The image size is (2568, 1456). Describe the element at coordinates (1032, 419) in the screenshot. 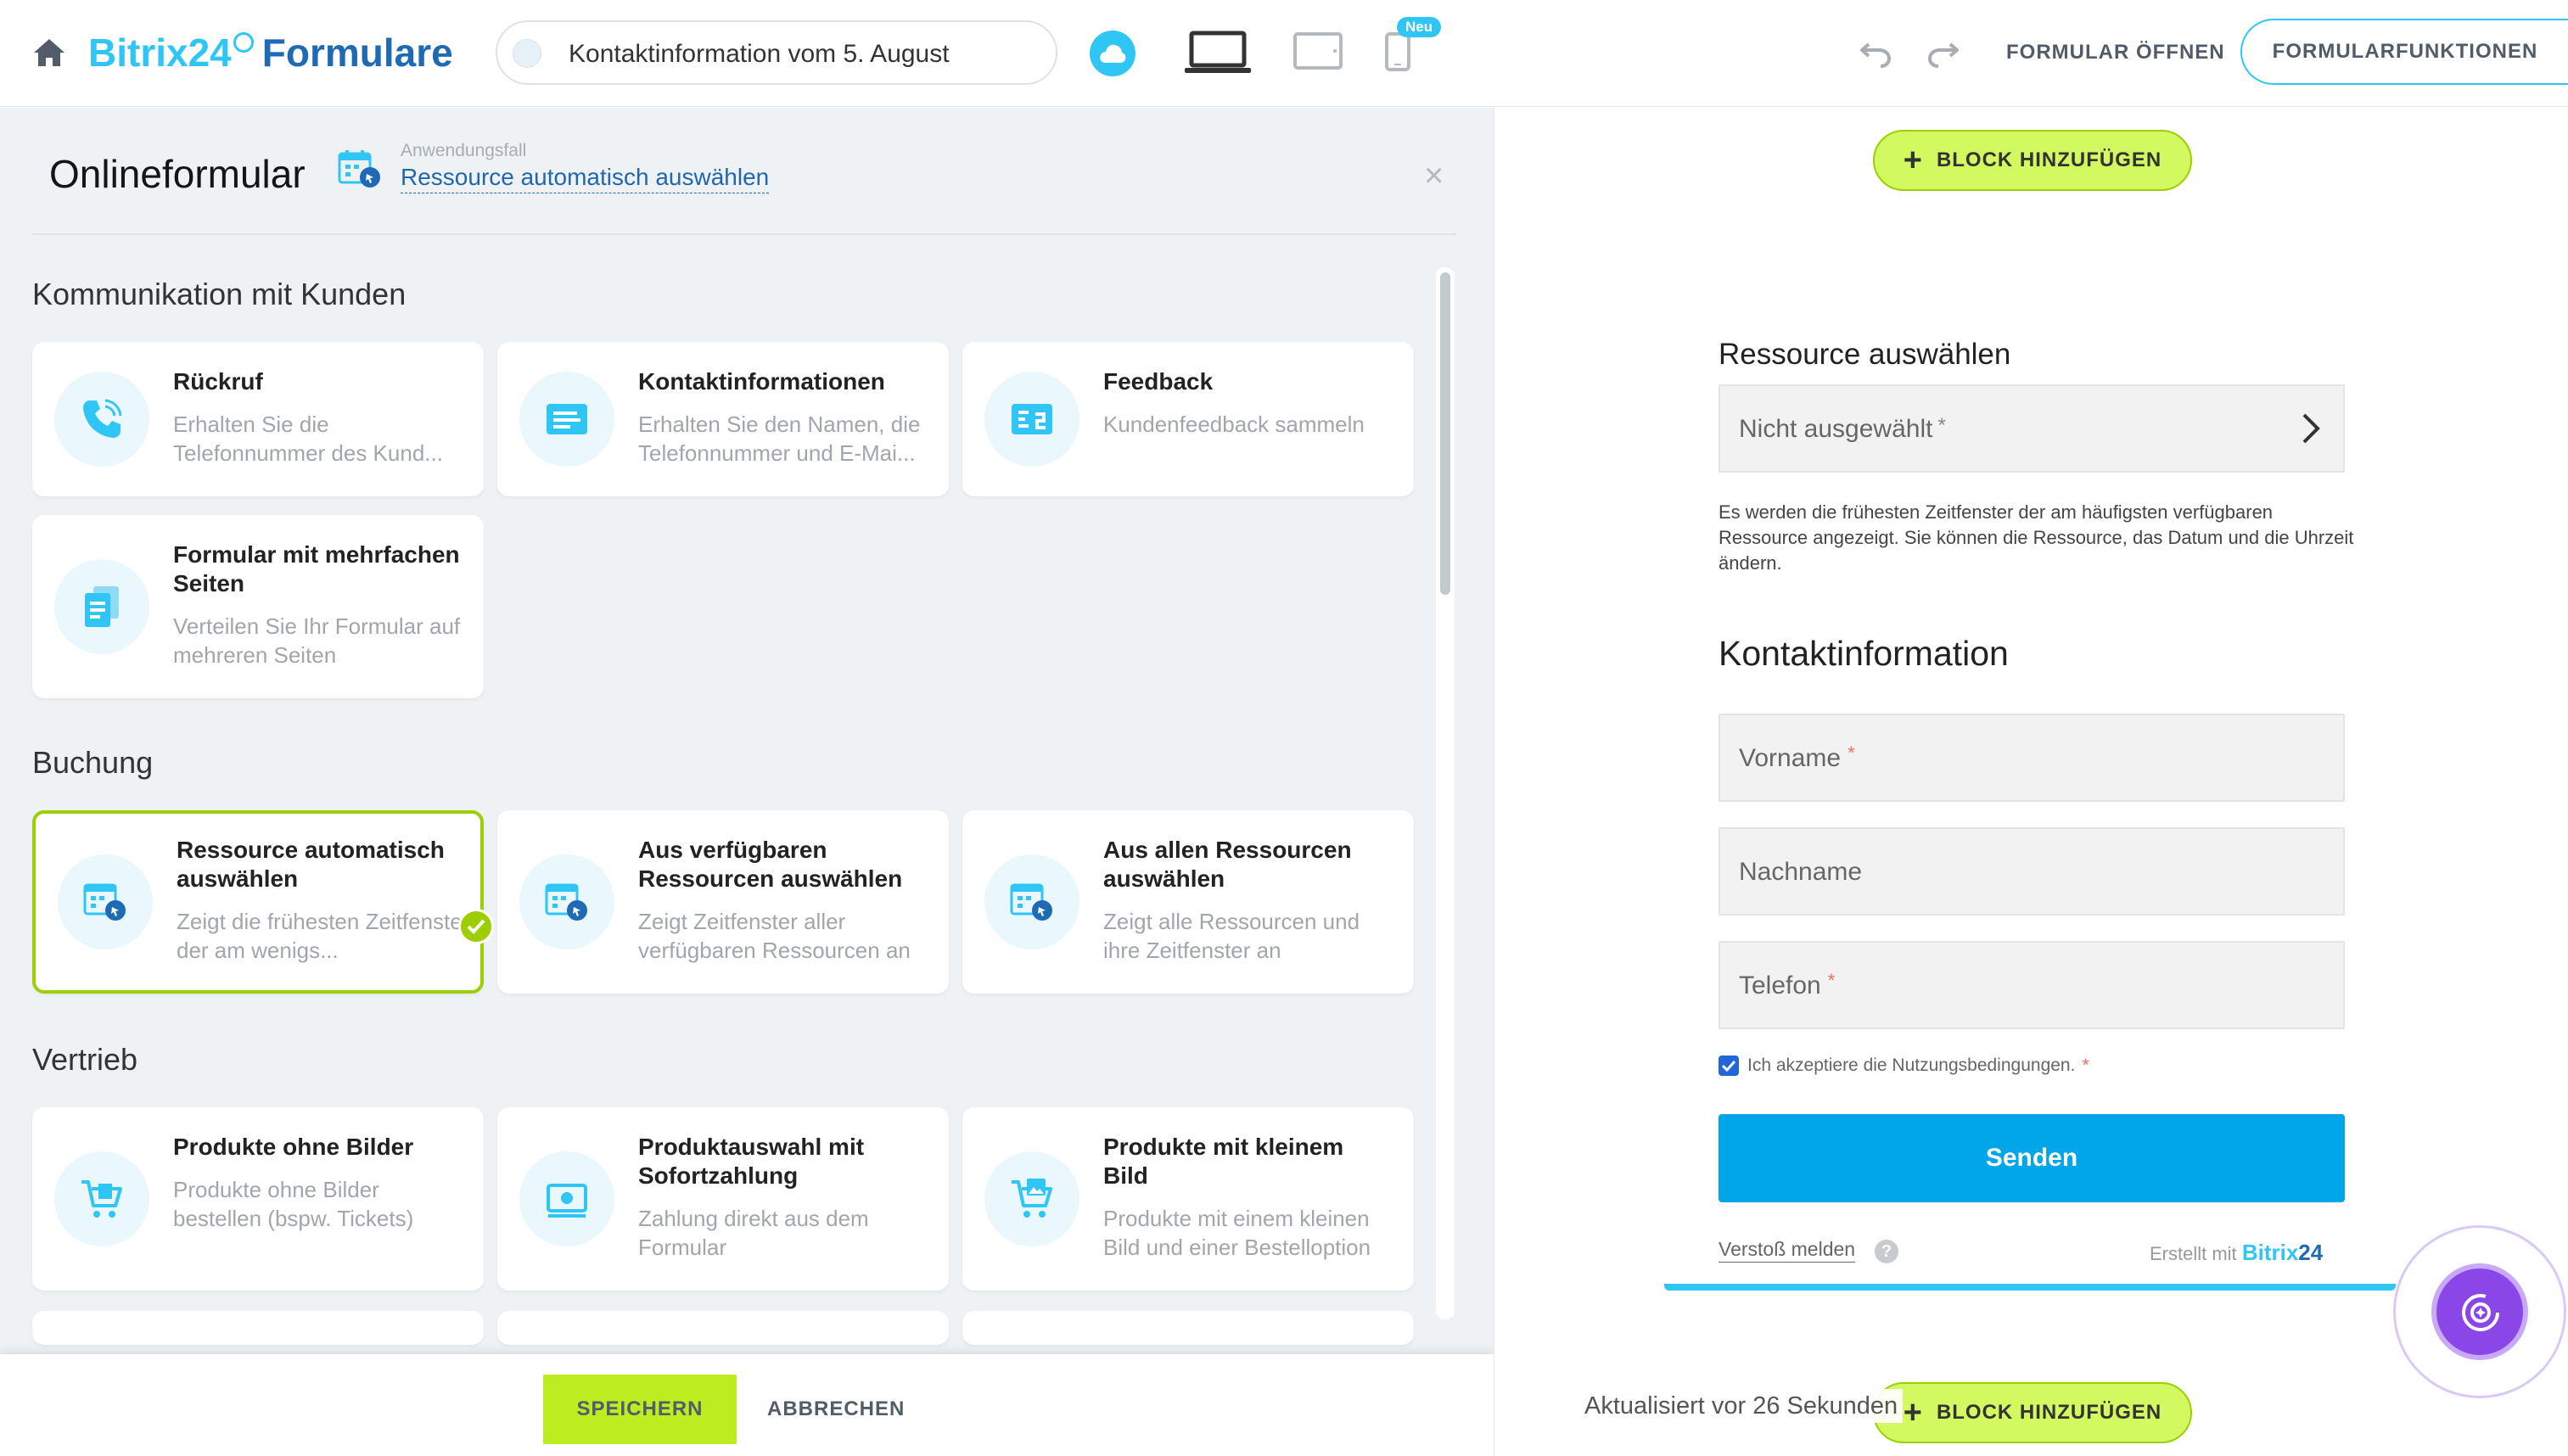

I see `feedback-icon` at that location.